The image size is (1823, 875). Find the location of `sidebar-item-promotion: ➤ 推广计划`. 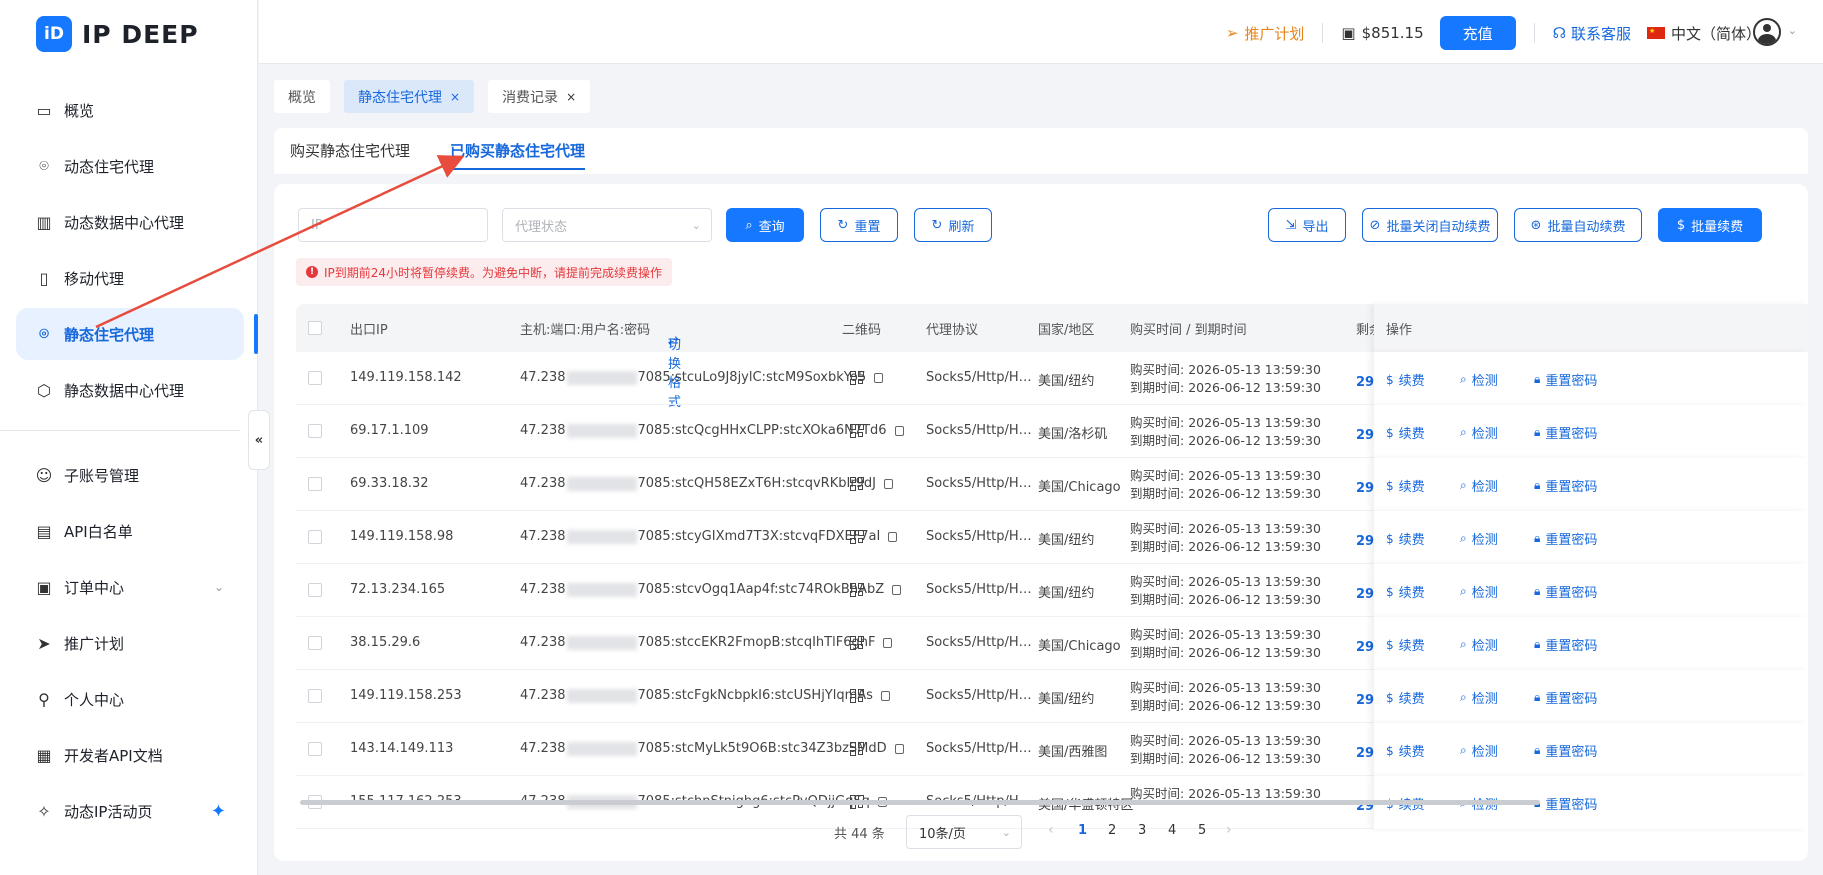

sidebar-item-promotion: ➤ 推广计划 is located at coordinates (130, 643).